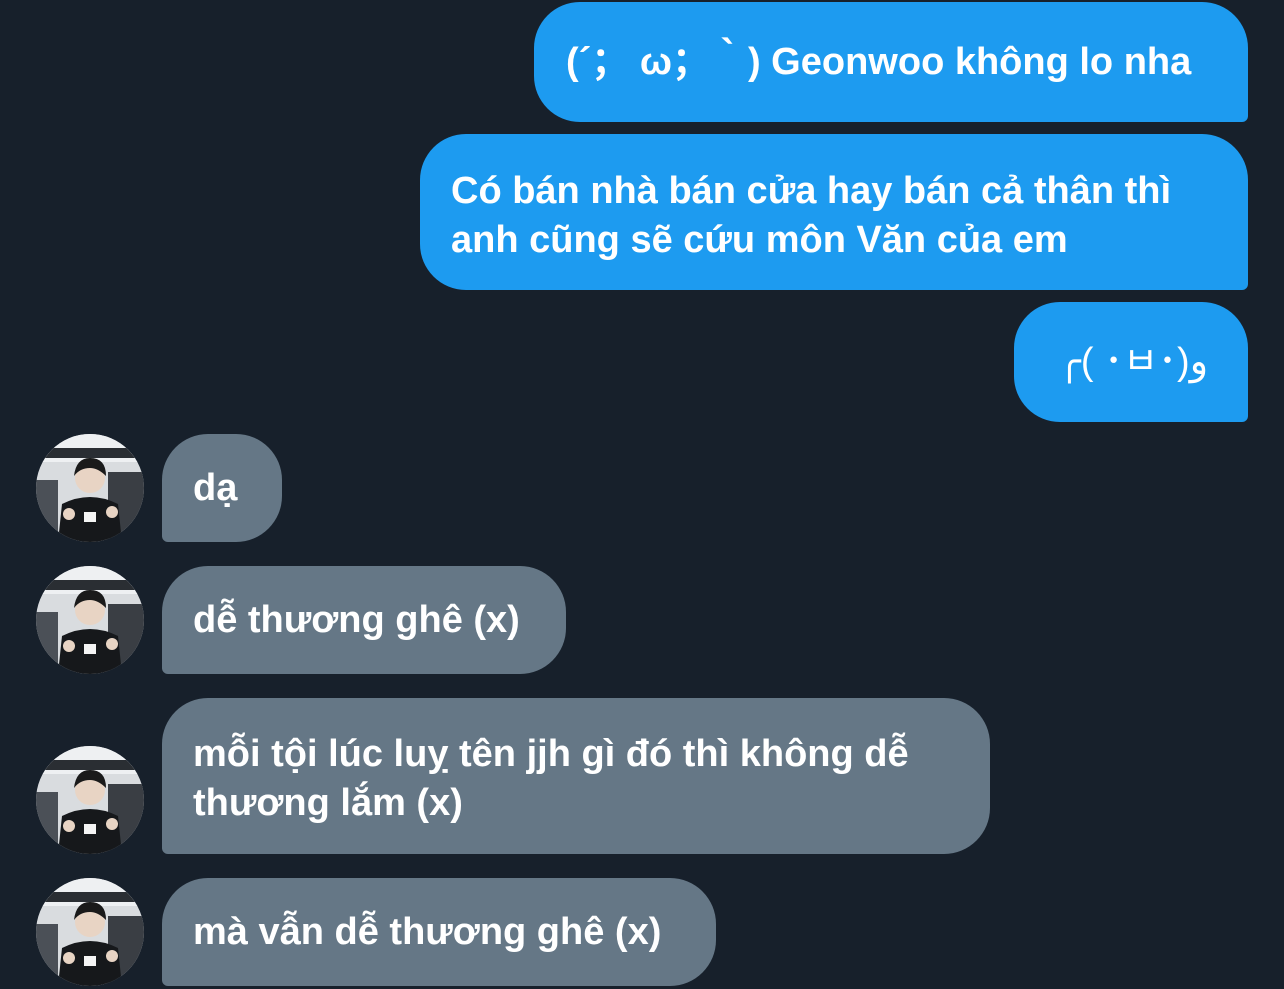 This screenshot has width=1284, height=989. What do you see at coordinates (222, 488) in the screenshot?
I see `received-message: dạ` at bounding box center [222, 488].